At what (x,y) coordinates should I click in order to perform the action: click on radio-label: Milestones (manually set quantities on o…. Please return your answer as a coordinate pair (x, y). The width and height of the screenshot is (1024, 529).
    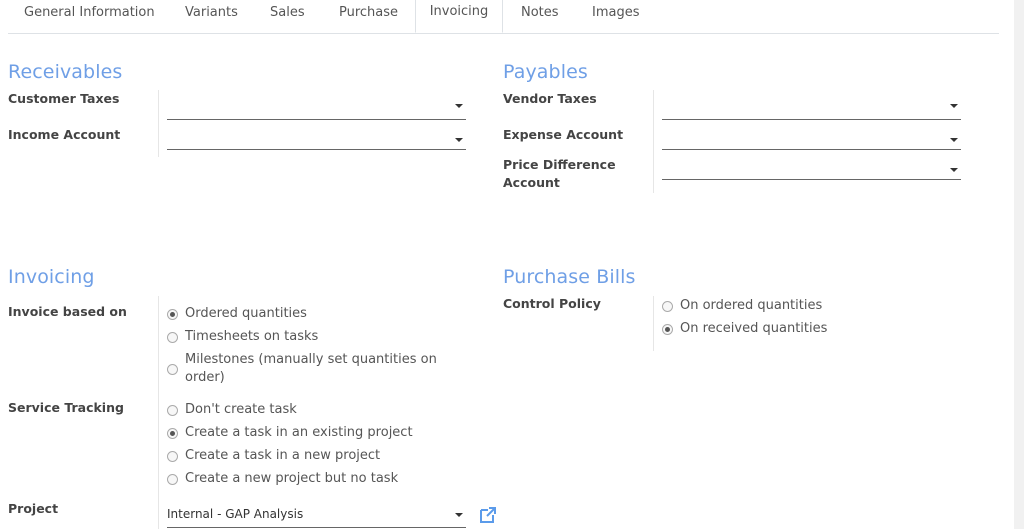
    Looking at the image, I should click on (311, 369).